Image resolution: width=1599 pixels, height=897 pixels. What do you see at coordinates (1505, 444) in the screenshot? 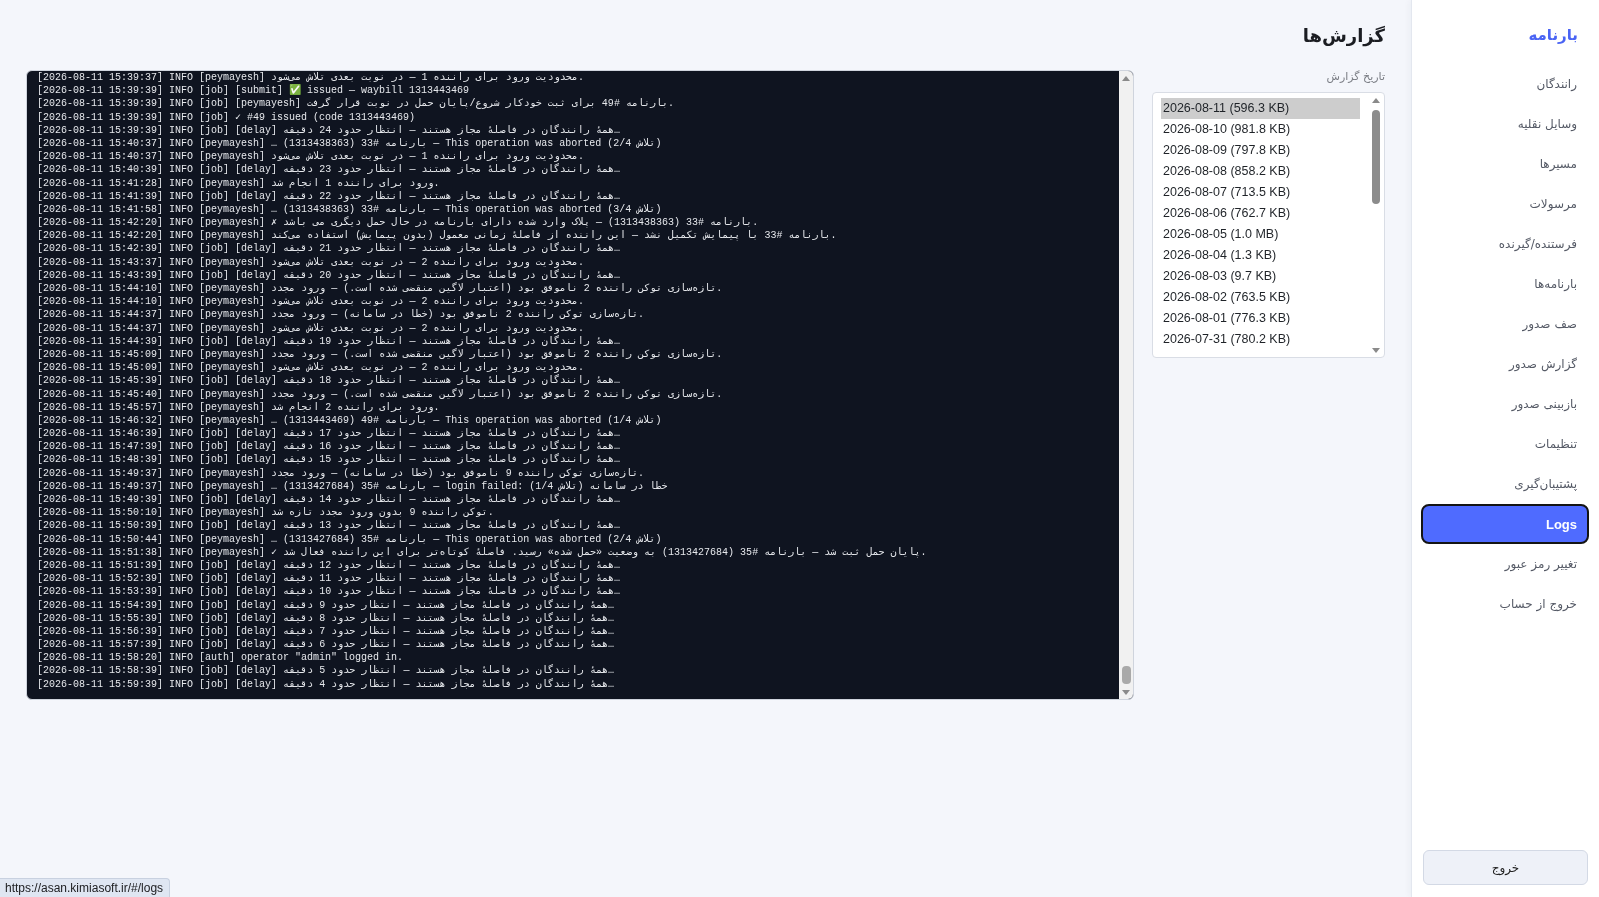
I see `nav-item: تنظیمات` at bounding box center [1505, 444].